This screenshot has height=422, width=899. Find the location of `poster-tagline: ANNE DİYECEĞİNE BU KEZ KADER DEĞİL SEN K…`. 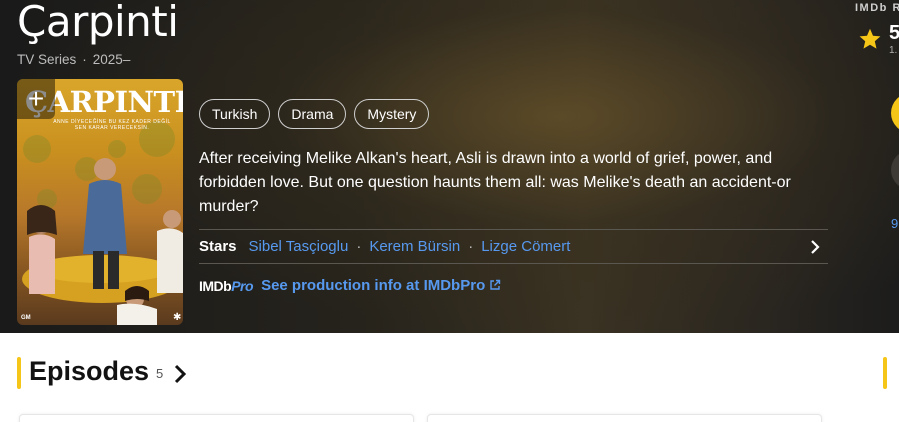

poster-tagline: ANNE DİYECEĞİNE BU KEZ KADER DEĞİL SEN K… is located at coordinates (112, 125).